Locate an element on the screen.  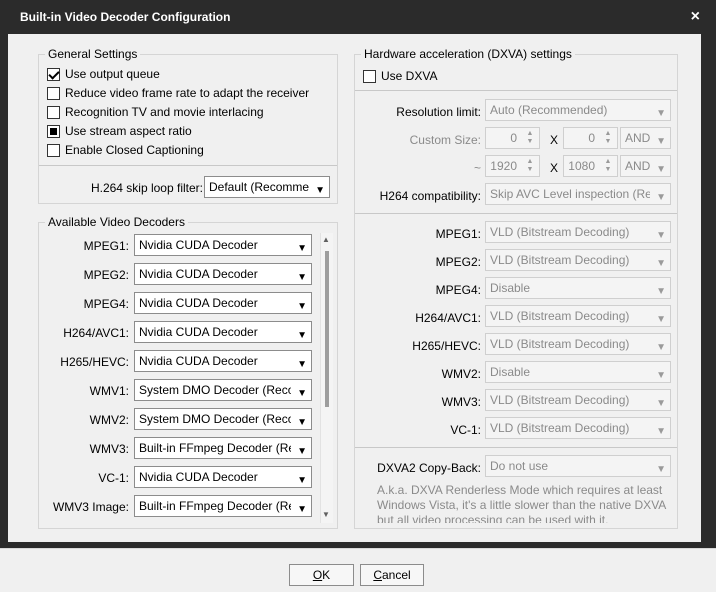
stream-aspect-ratio-checkbox: Use stream aspect ratio is located at coordinates (119, 131).